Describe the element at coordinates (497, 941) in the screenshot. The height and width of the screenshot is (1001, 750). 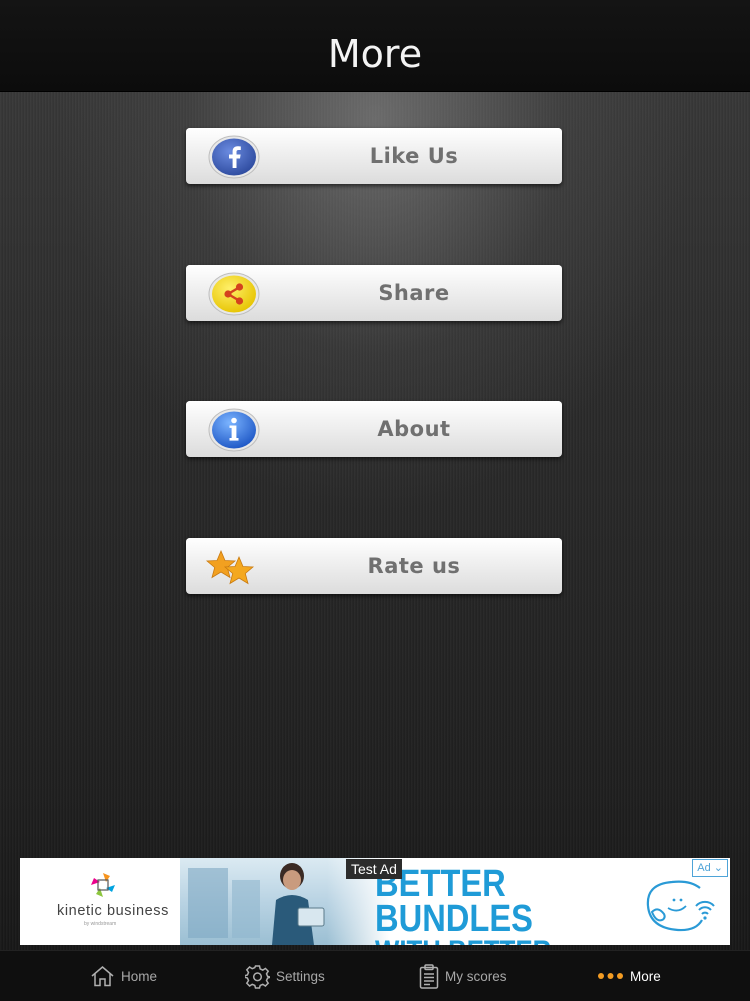
I see `ad-headline-line2: WITH BETTER FEATURES` at that location.